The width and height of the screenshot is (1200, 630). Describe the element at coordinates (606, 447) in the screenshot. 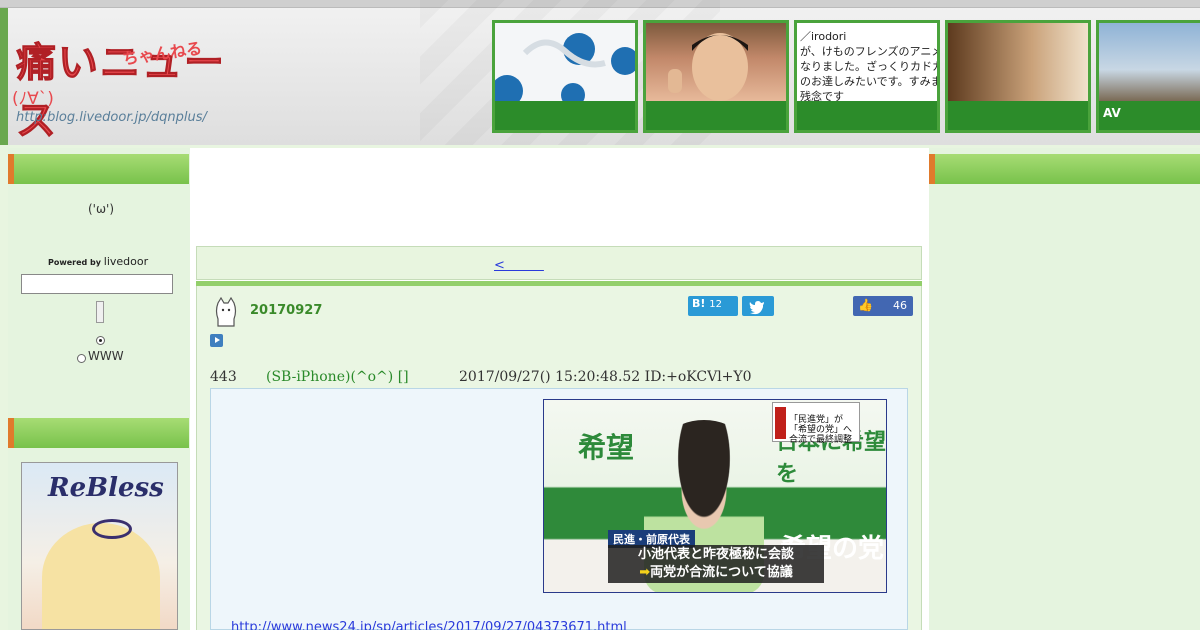

I see `banner-left-text: 希望` at that location.